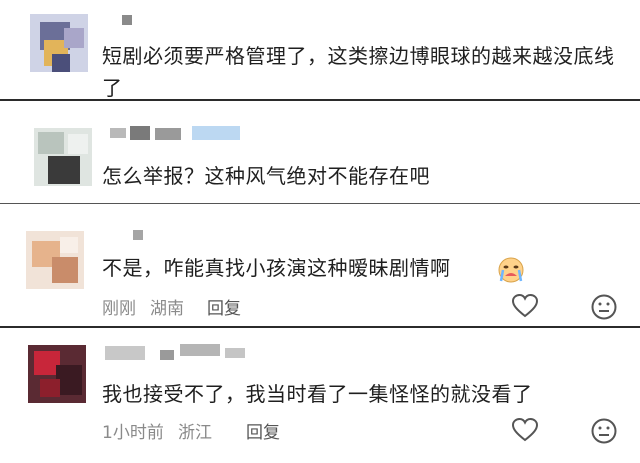 The height and width of the screenshot is (463, 640). I want to click on comment-location: 浙江, so click(195, 433).